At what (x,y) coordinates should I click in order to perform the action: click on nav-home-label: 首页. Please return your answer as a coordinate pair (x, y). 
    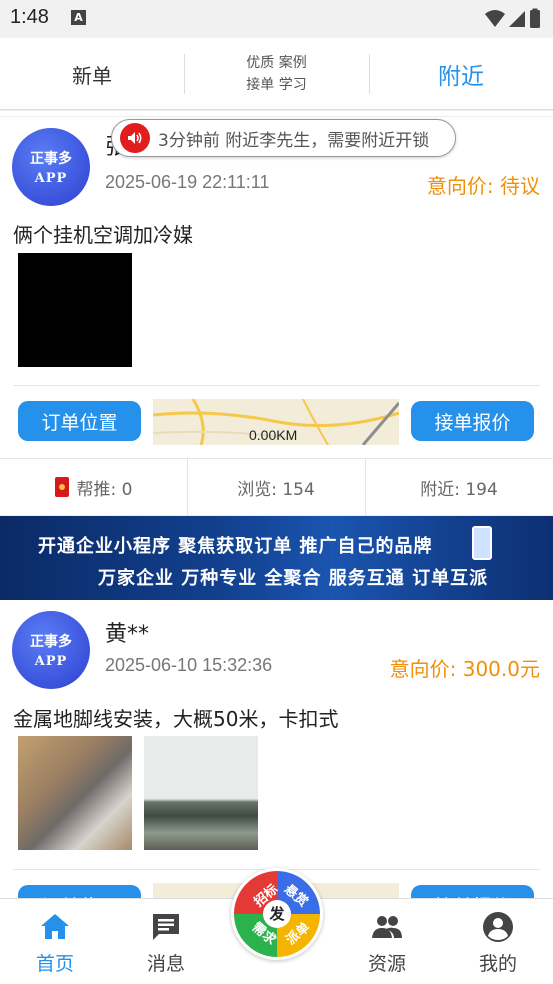
    Looking at the image, I should click on (54, 964).